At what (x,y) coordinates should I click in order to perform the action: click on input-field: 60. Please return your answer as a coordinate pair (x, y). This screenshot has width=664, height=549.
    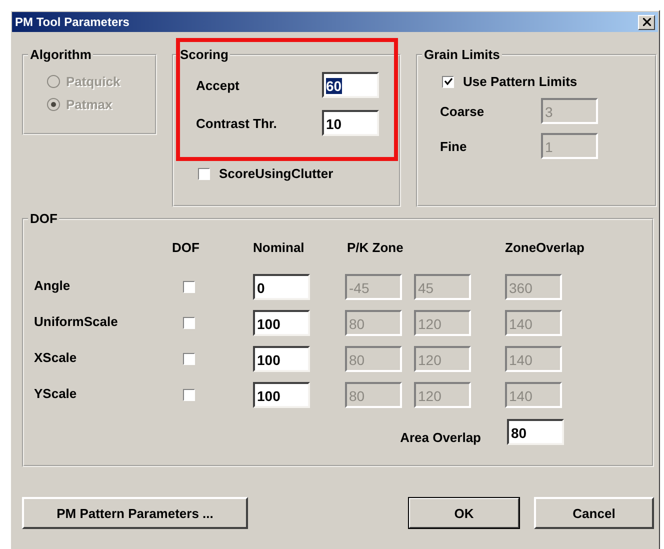
    Looking at the image, I should click on (350, 85).